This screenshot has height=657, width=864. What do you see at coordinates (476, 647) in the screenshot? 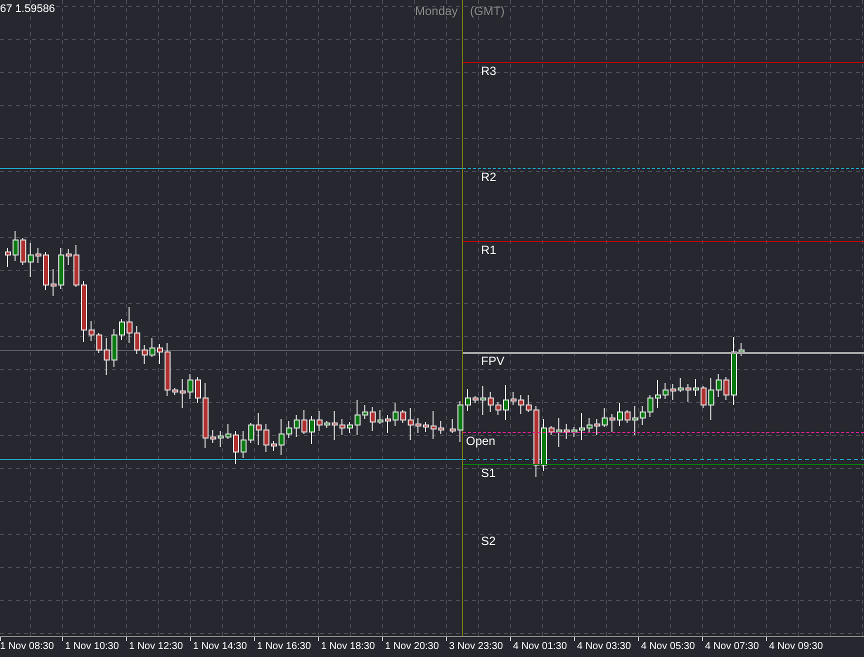
I see `time-label: 3 Nov 23:30` at bounding box center [476, 647].